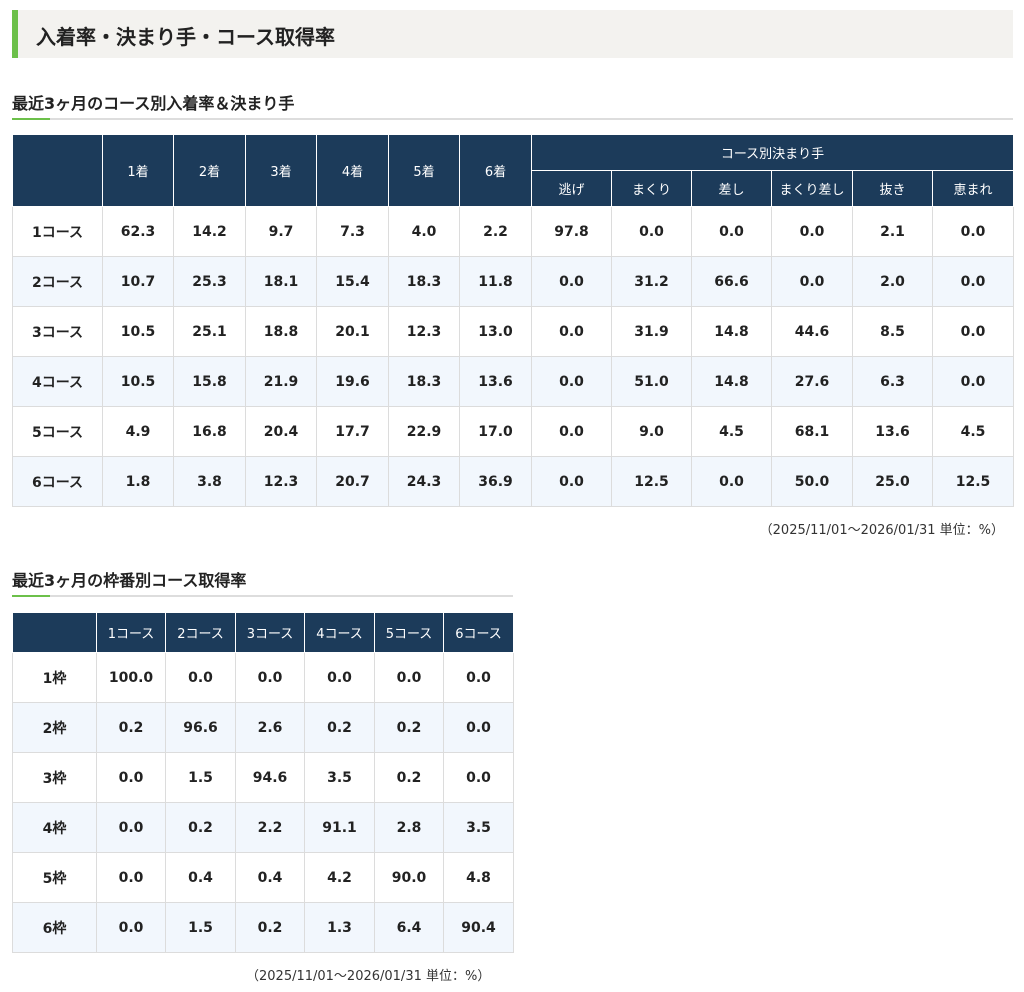  I want to click on page-title: 入着率・決まり手・コース取得率, so click(185, 37).